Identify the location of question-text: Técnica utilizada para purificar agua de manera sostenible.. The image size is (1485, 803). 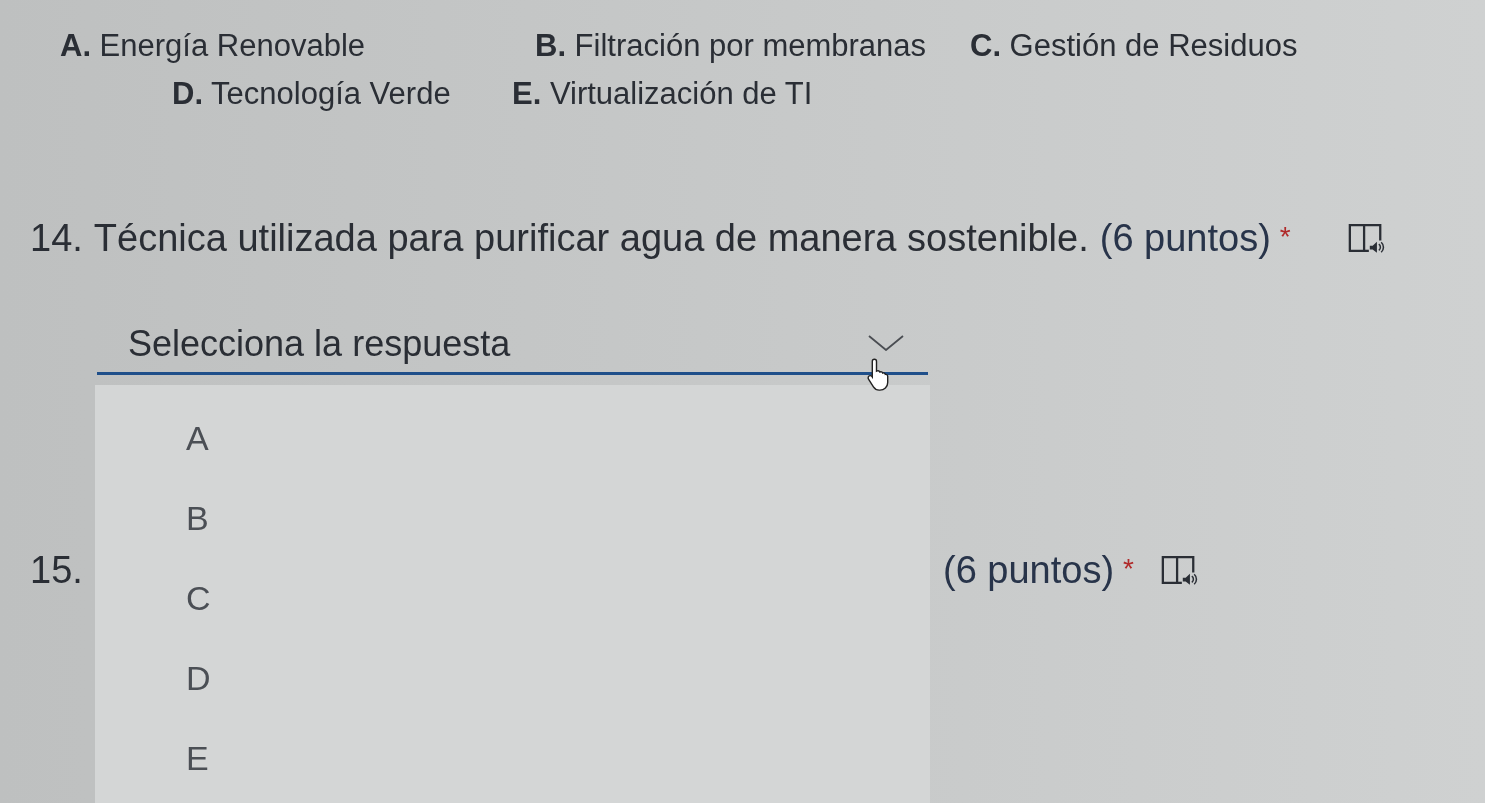
(591, 238).